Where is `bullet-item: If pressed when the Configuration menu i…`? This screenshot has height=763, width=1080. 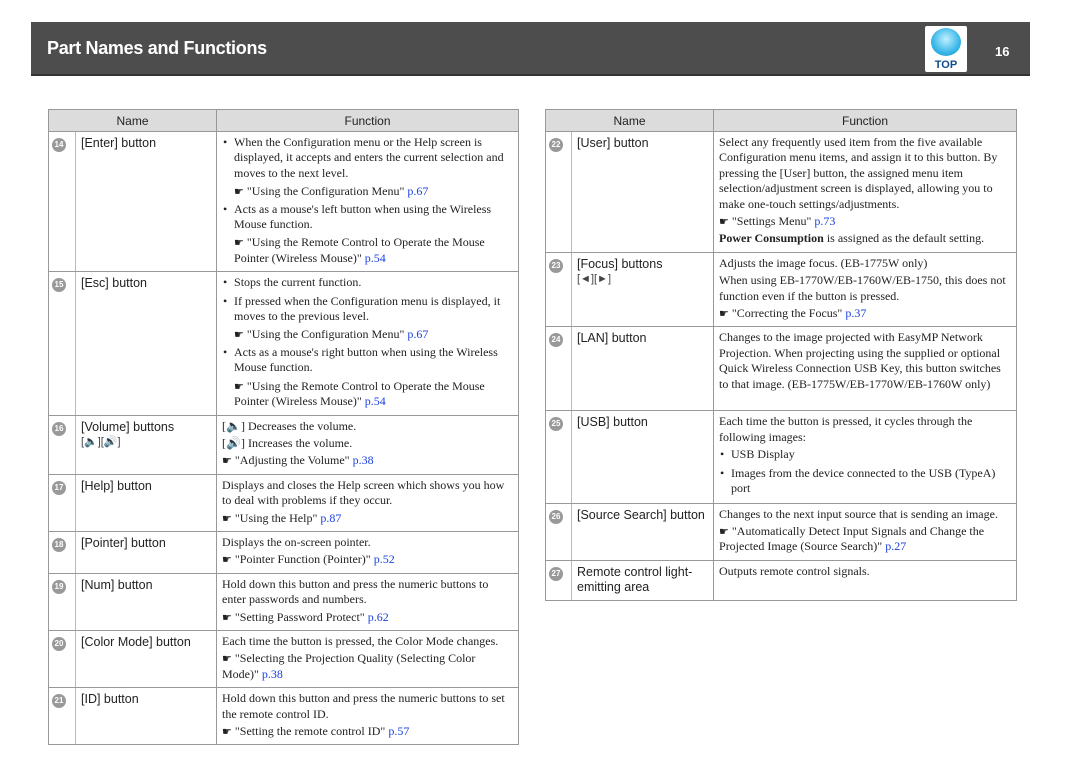 bullet-item: If pressed when the Configuration menu i… is located at coordinates (367, 309).